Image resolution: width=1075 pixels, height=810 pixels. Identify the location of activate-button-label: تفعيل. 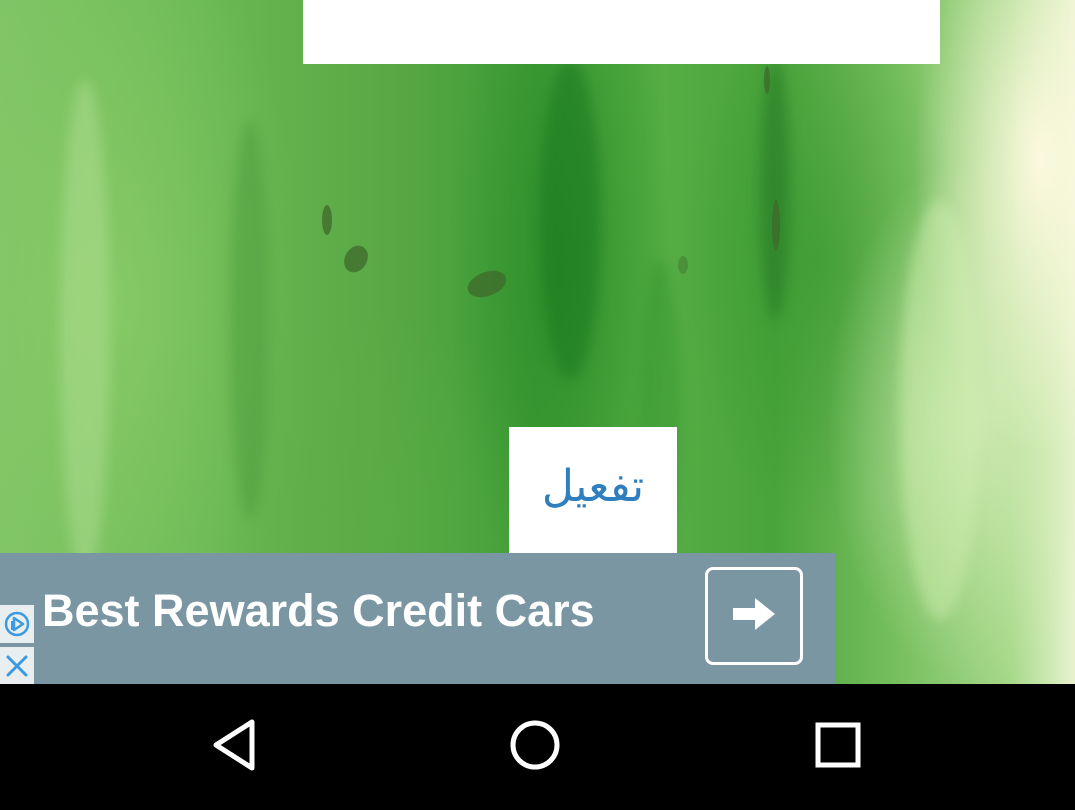
(593, 486).